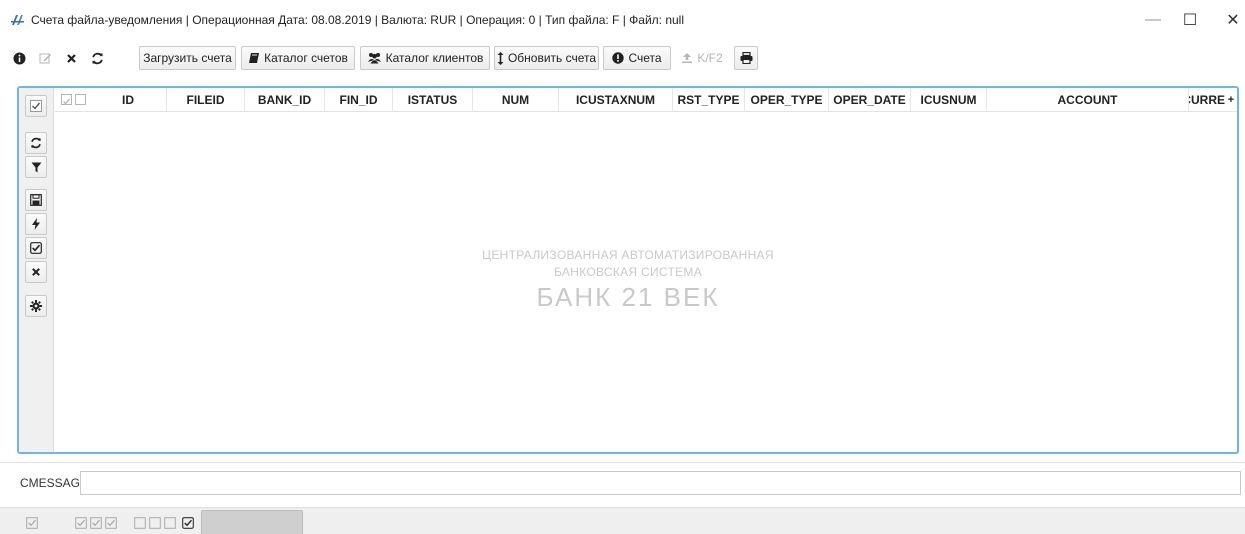  I want to click on lightning-icon, so click(36, 224).